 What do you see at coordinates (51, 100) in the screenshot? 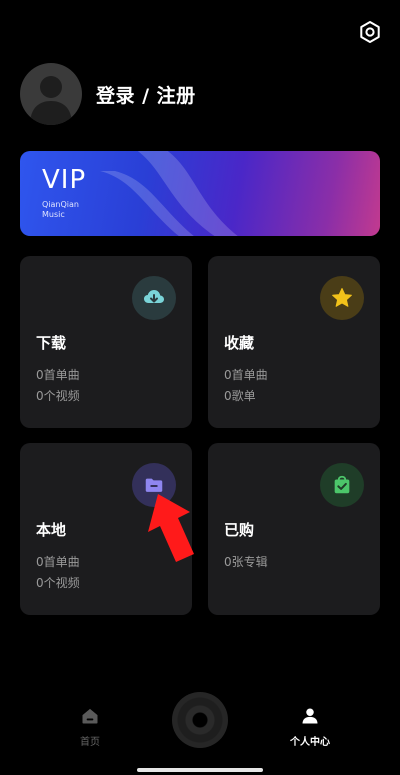
I see `avatar-silhouette-icon` at bounding box center [51, 100].